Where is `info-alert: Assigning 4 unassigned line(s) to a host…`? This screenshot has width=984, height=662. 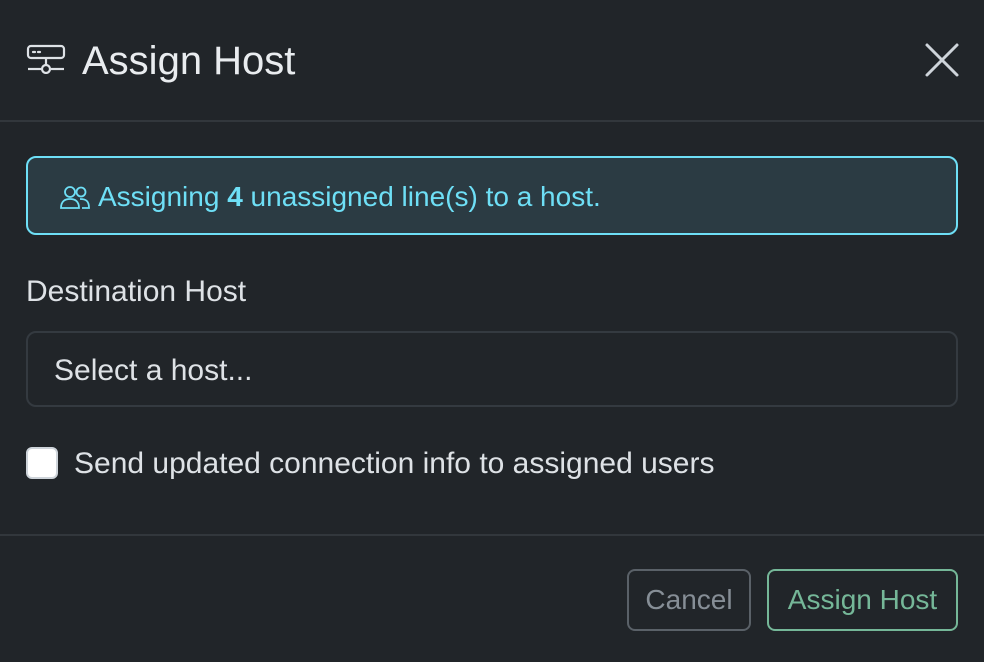 info-alert: Assigning 4 unassigned line(s) to a host… is located at coordinates (492, 195).